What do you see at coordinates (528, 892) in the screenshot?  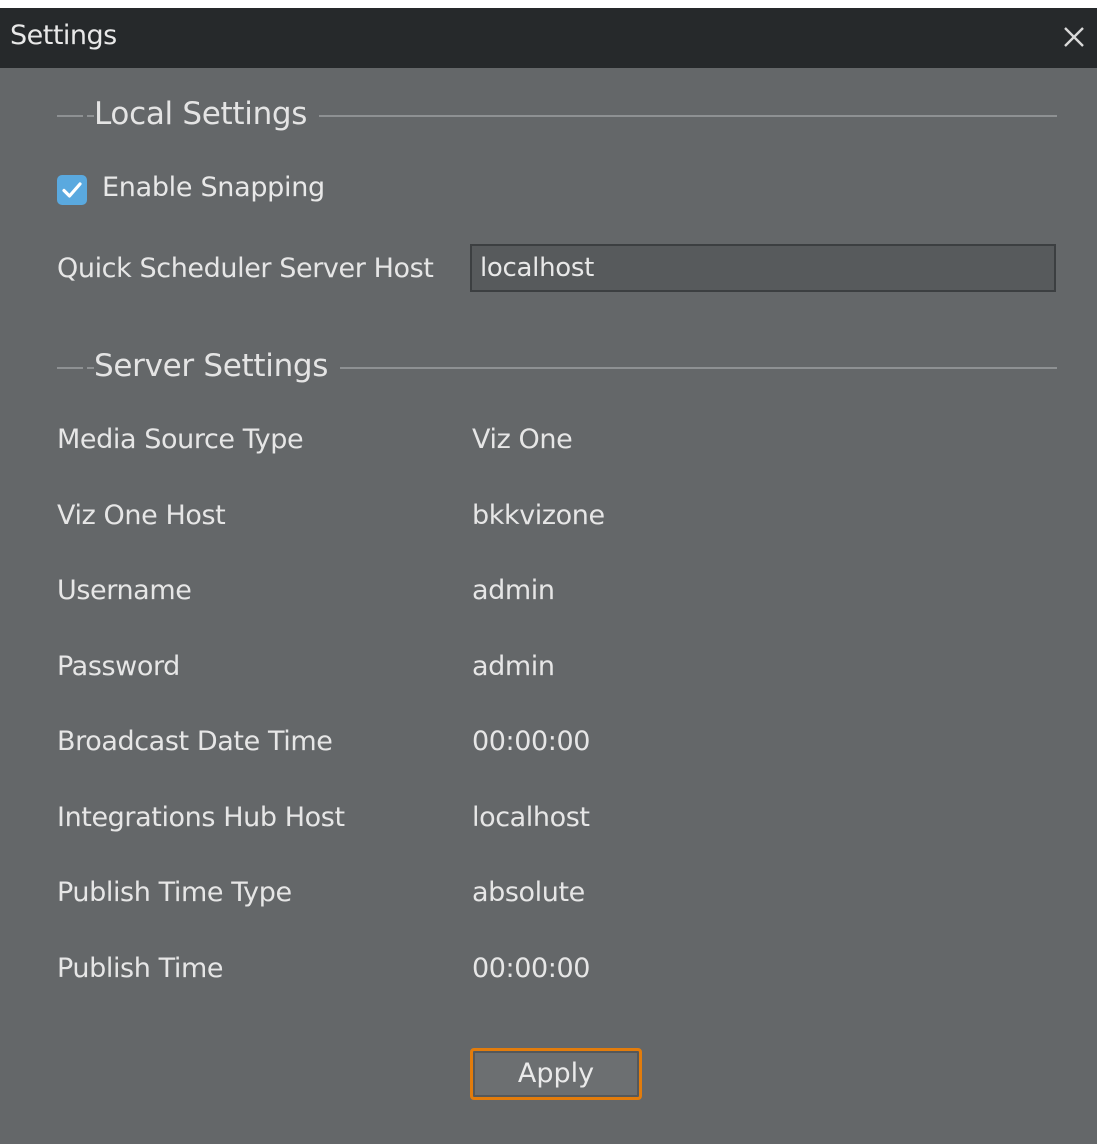 I see `publish-time-type-value: absolute` at bounding box center [528, 892].